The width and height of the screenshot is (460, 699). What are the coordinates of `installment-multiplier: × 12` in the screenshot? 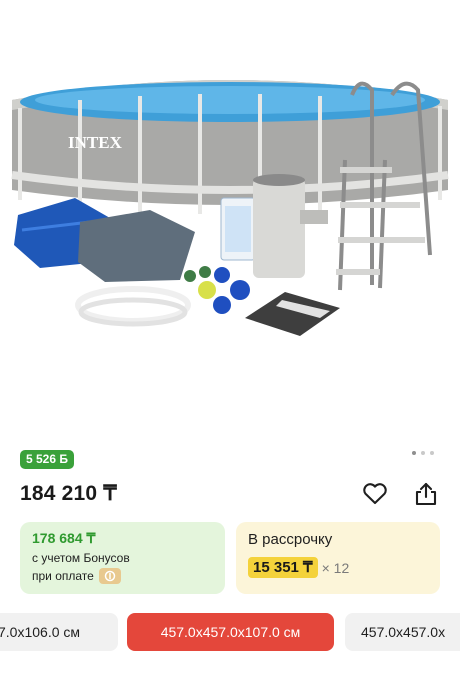 It's located at (335, 567).